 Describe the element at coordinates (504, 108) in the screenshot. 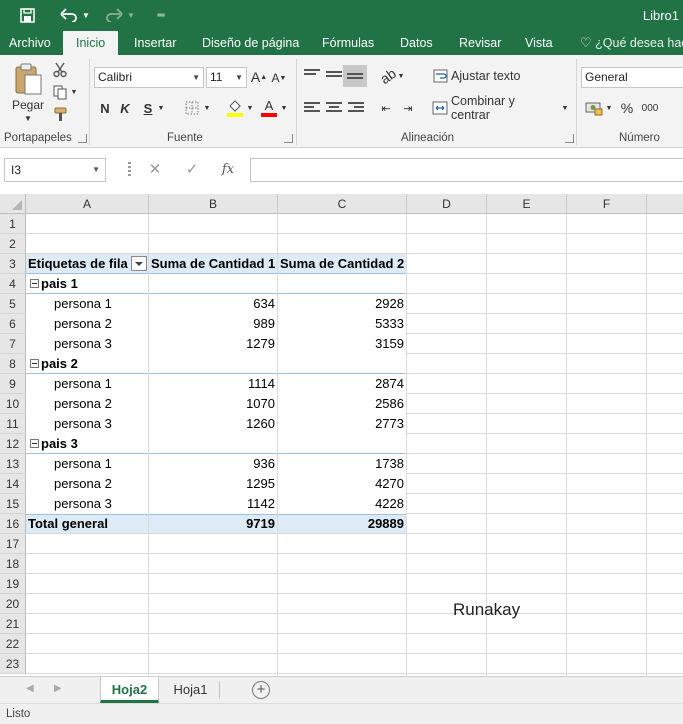

I see `merge-center-button: Combinar y centrar` at that location.